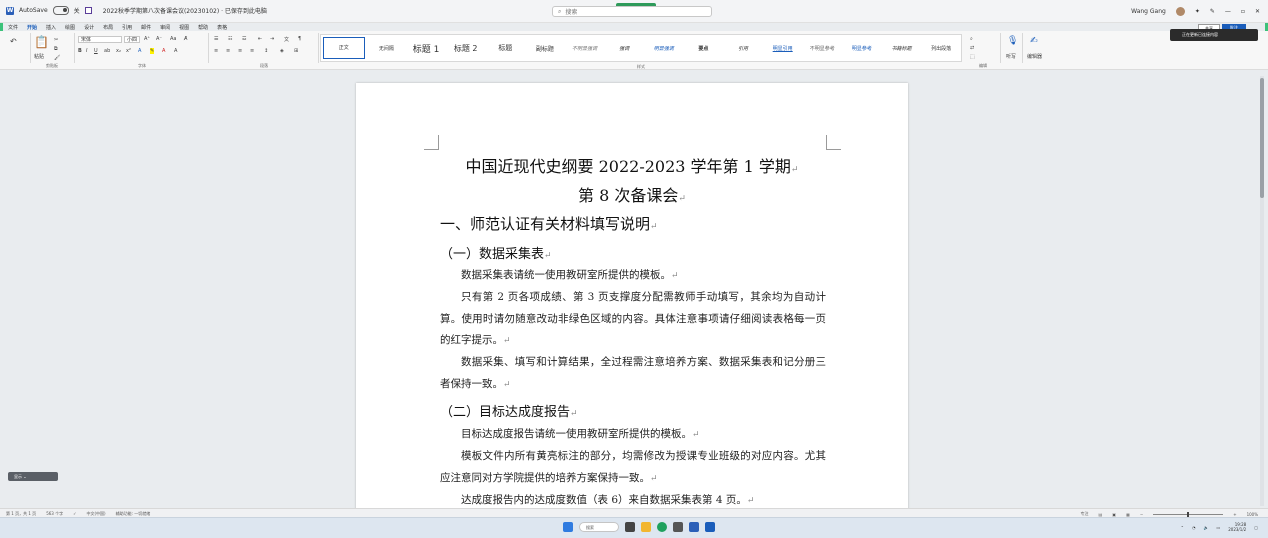 The image size is (1268, 538). Describe the element at coordinates (387, 48) in the screenshot. I see `style-no-spacing: 无间隔` at that location.